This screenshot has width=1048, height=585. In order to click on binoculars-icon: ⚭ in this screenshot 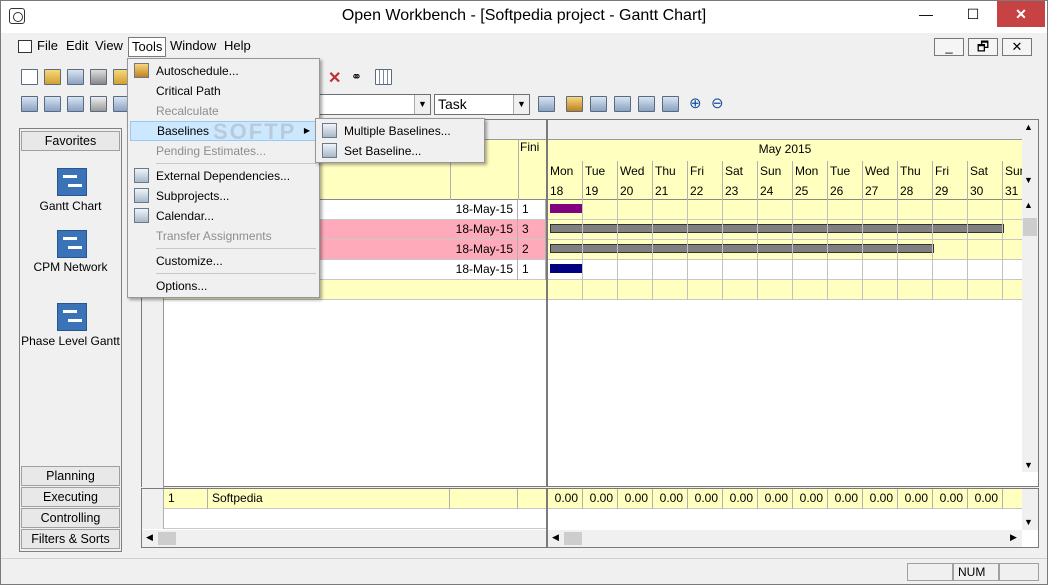, I will do `click(359, 76)`.